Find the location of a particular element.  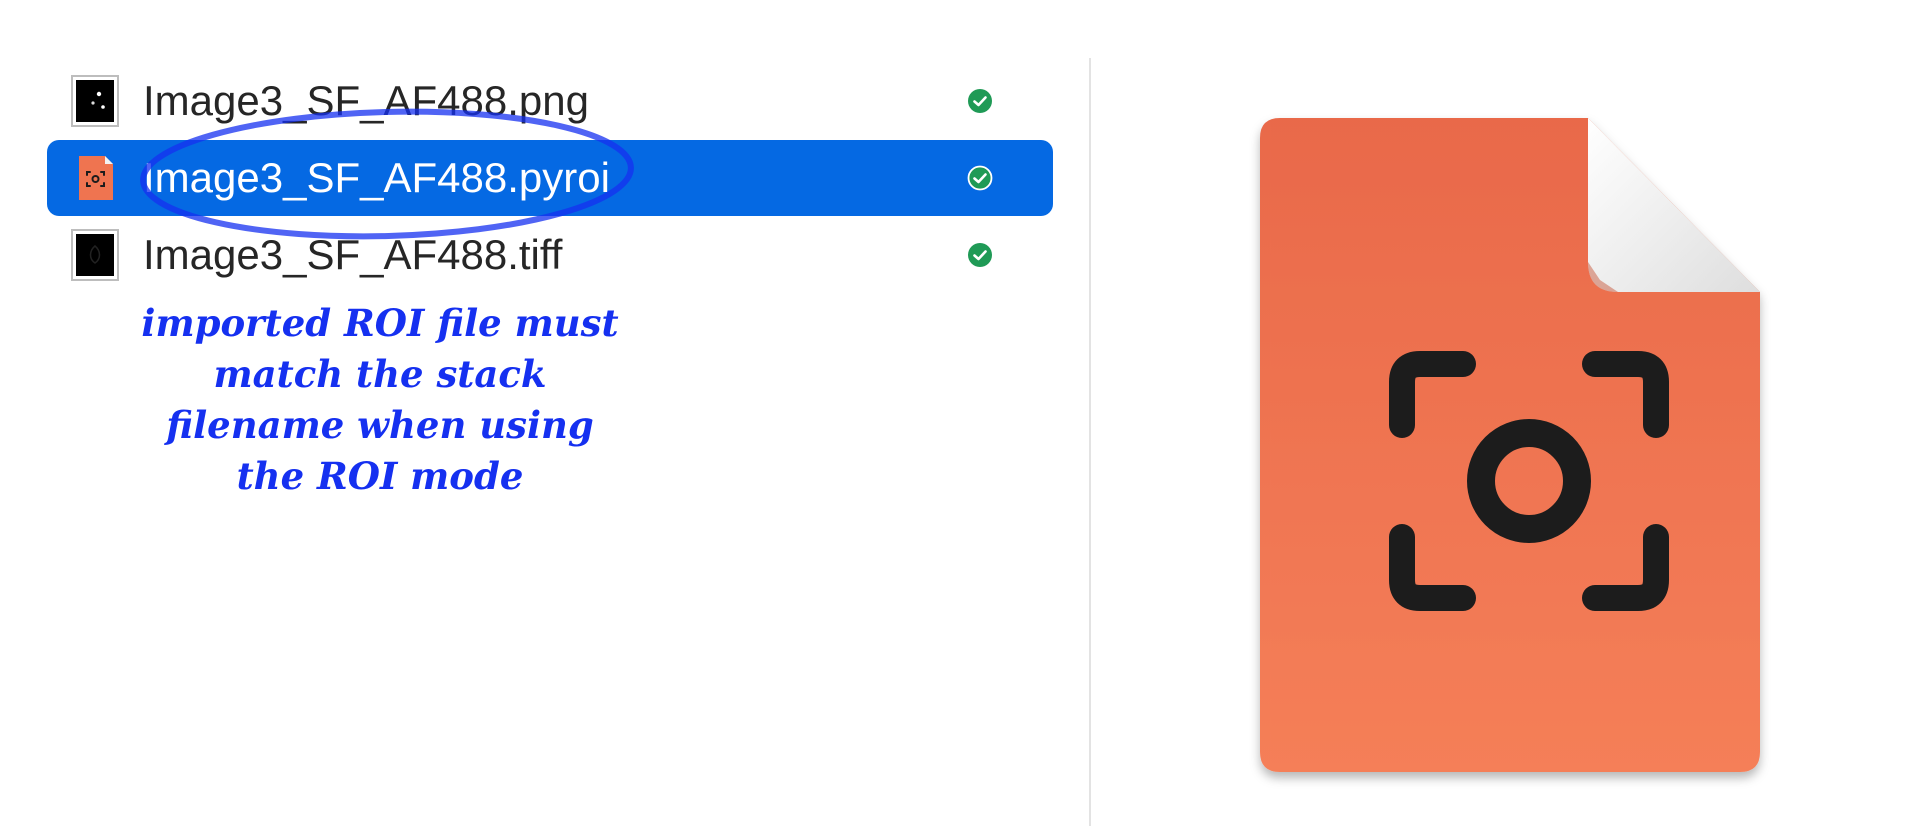

file-row-tiff: Image3_SF_AF488.tiff is located at coordinates (550, 255).